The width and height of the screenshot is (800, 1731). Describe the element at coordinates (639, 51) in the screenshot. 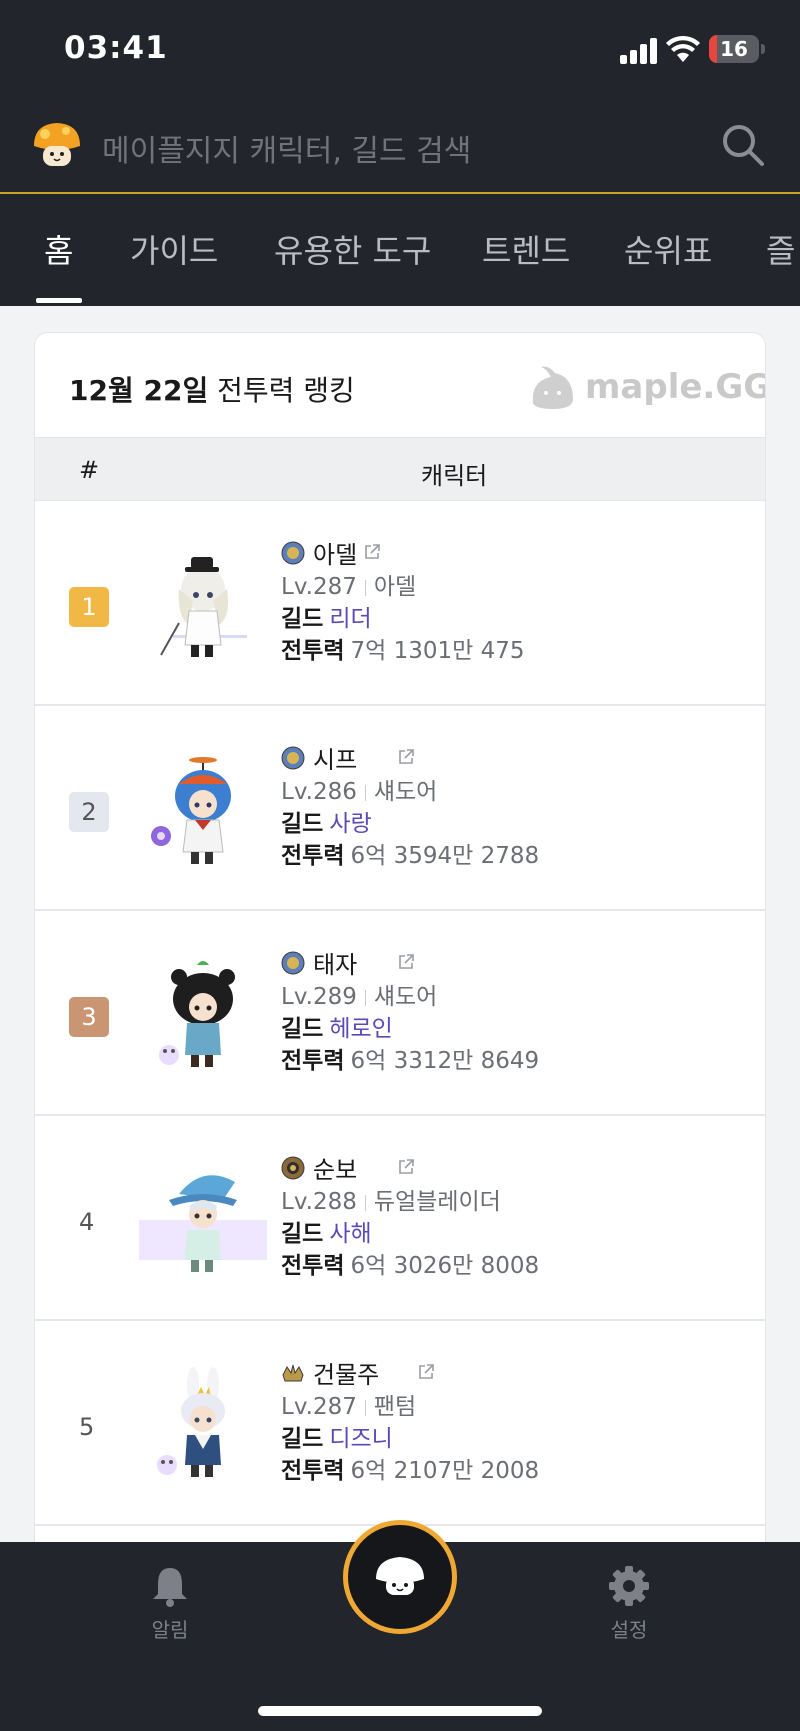

I see `cellular-signal-icon` at that location.